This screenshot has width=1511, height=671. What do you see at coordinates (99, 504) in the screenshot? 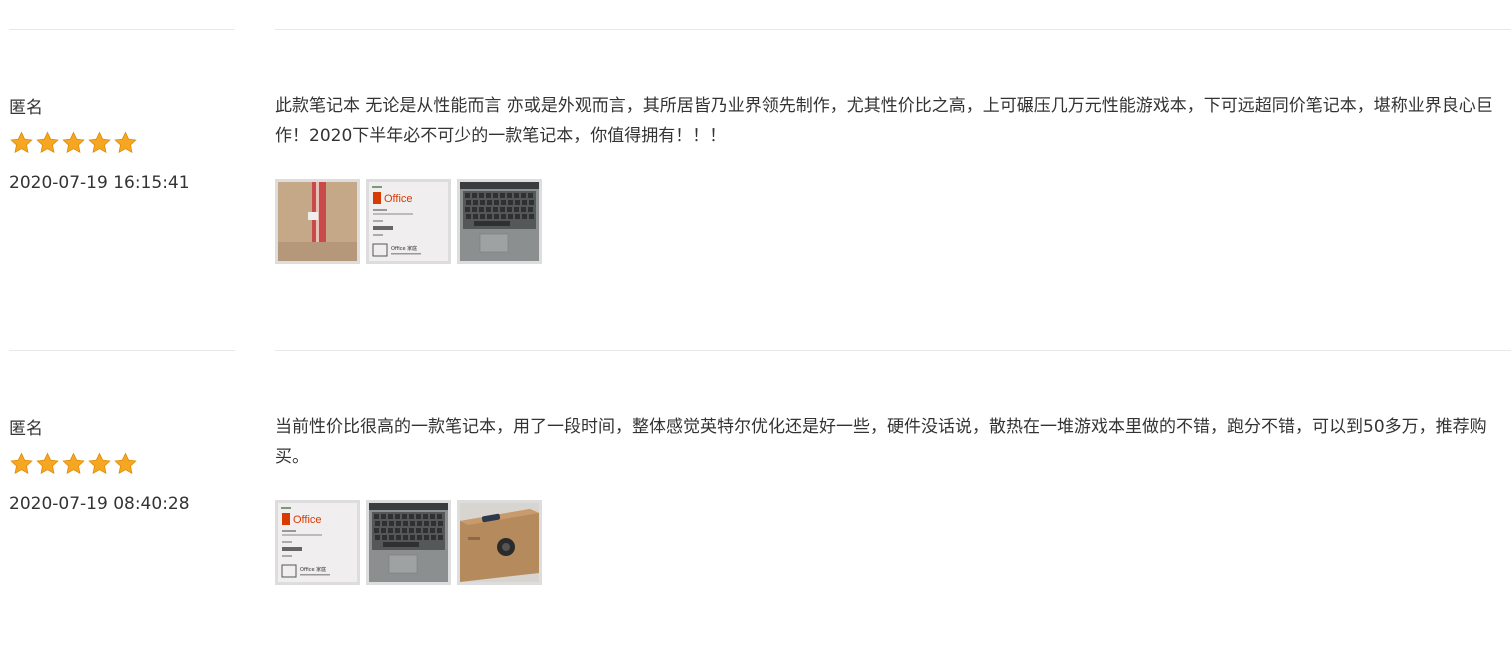
I see `review-date: 2020-07-19 08:40:28` at bounding box center [99, 504].